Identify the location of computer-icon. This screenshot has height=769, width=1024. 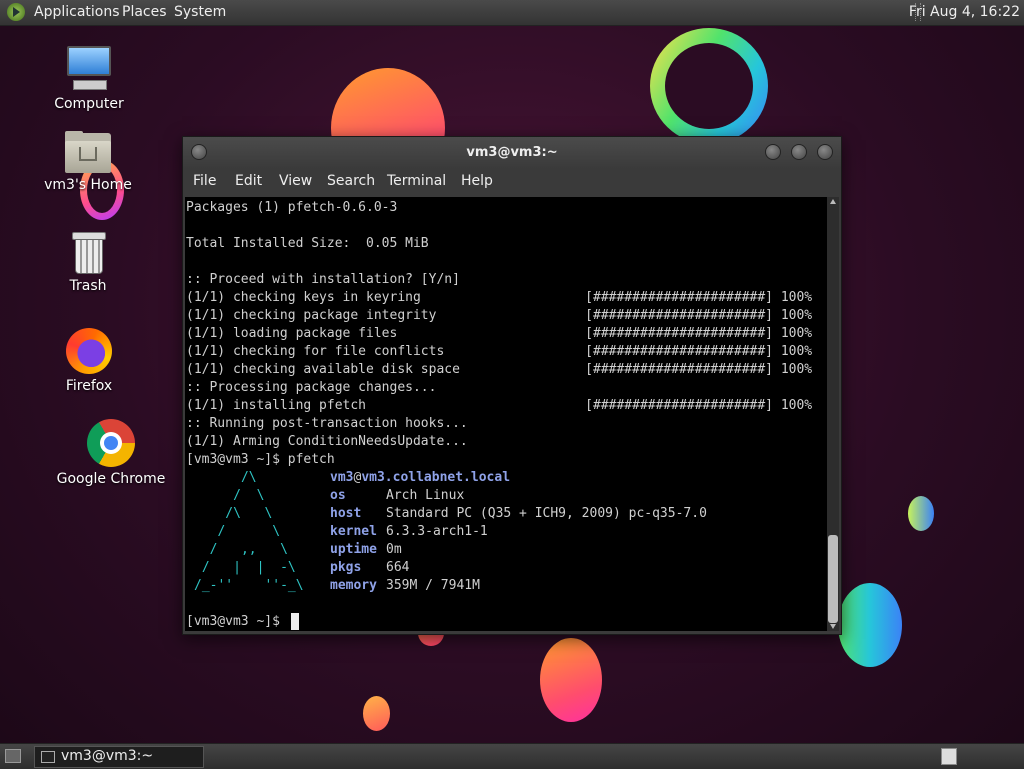
(89, 69).